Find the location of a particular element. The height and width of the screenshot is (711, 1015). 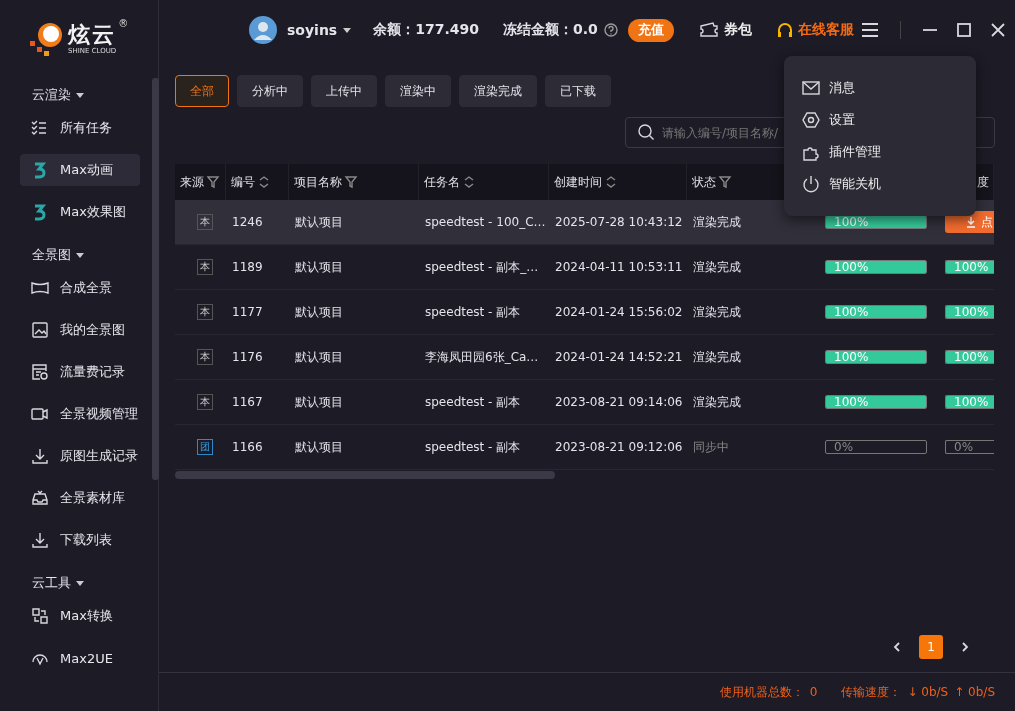

registered-mark: ® is located at coordinates (123, 23).